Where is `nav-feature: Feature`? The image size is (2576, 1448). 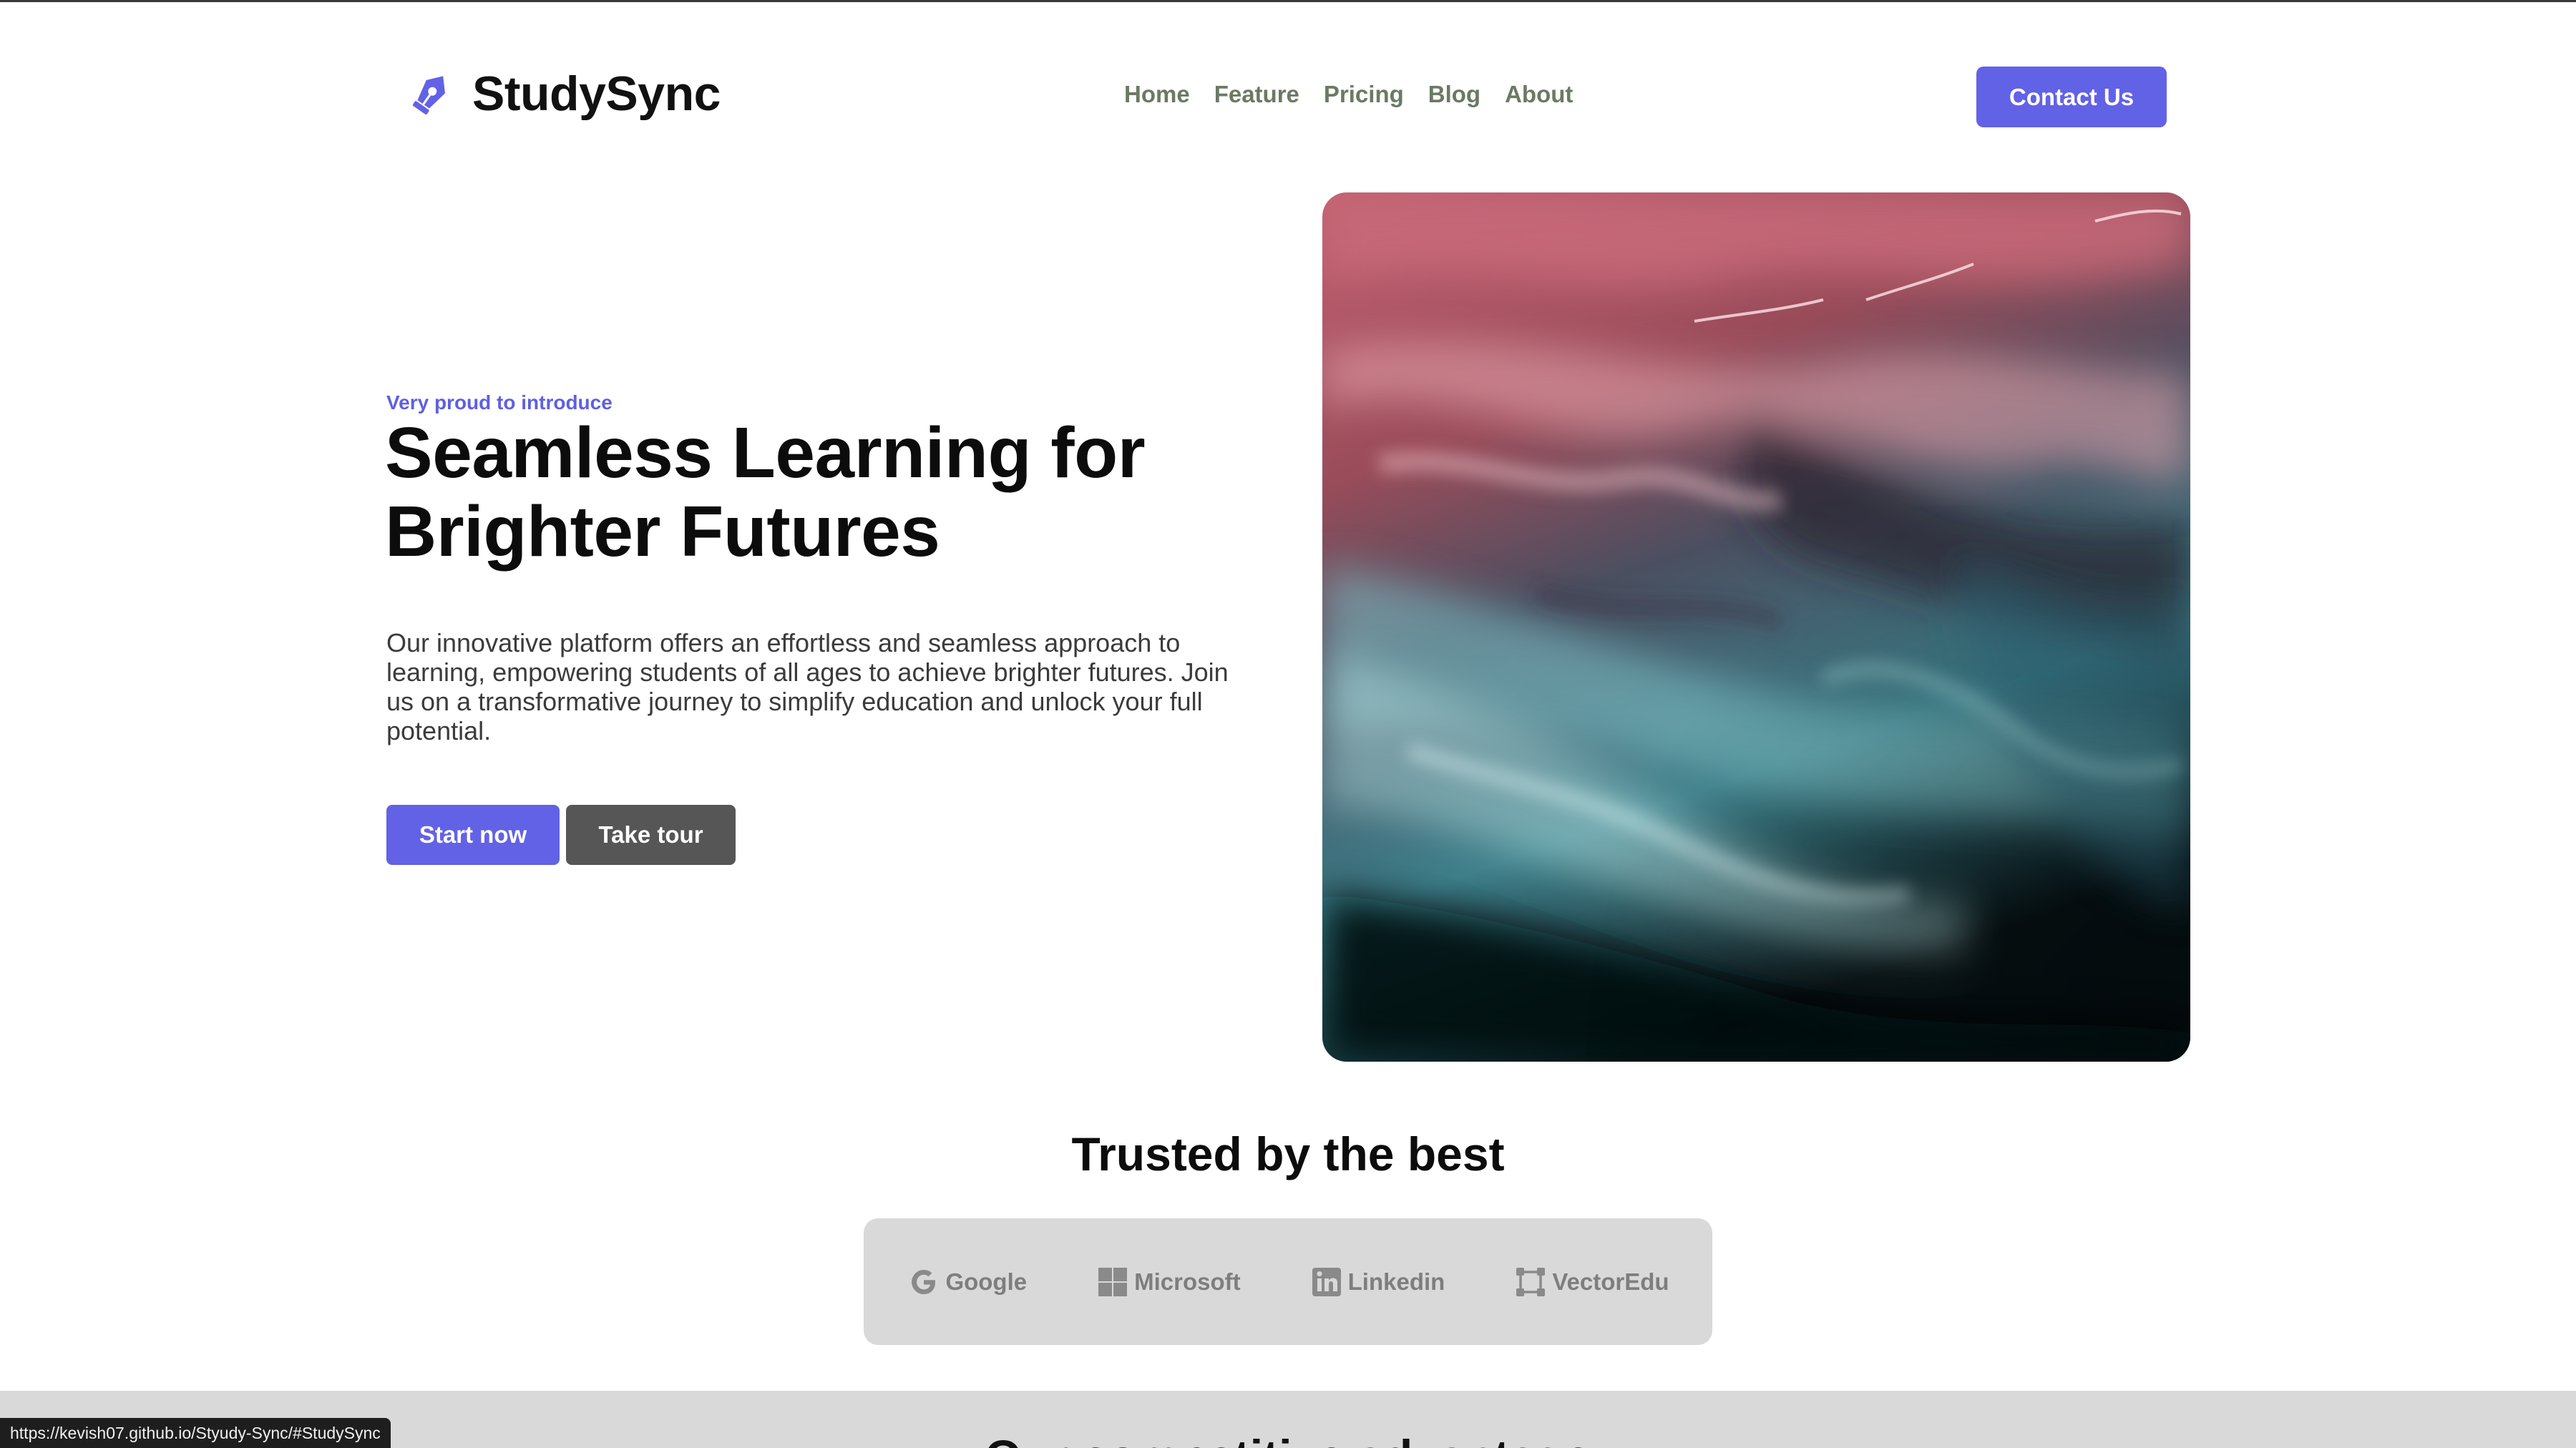
nav-feature: Feature is located at coordinates (1256, 94).